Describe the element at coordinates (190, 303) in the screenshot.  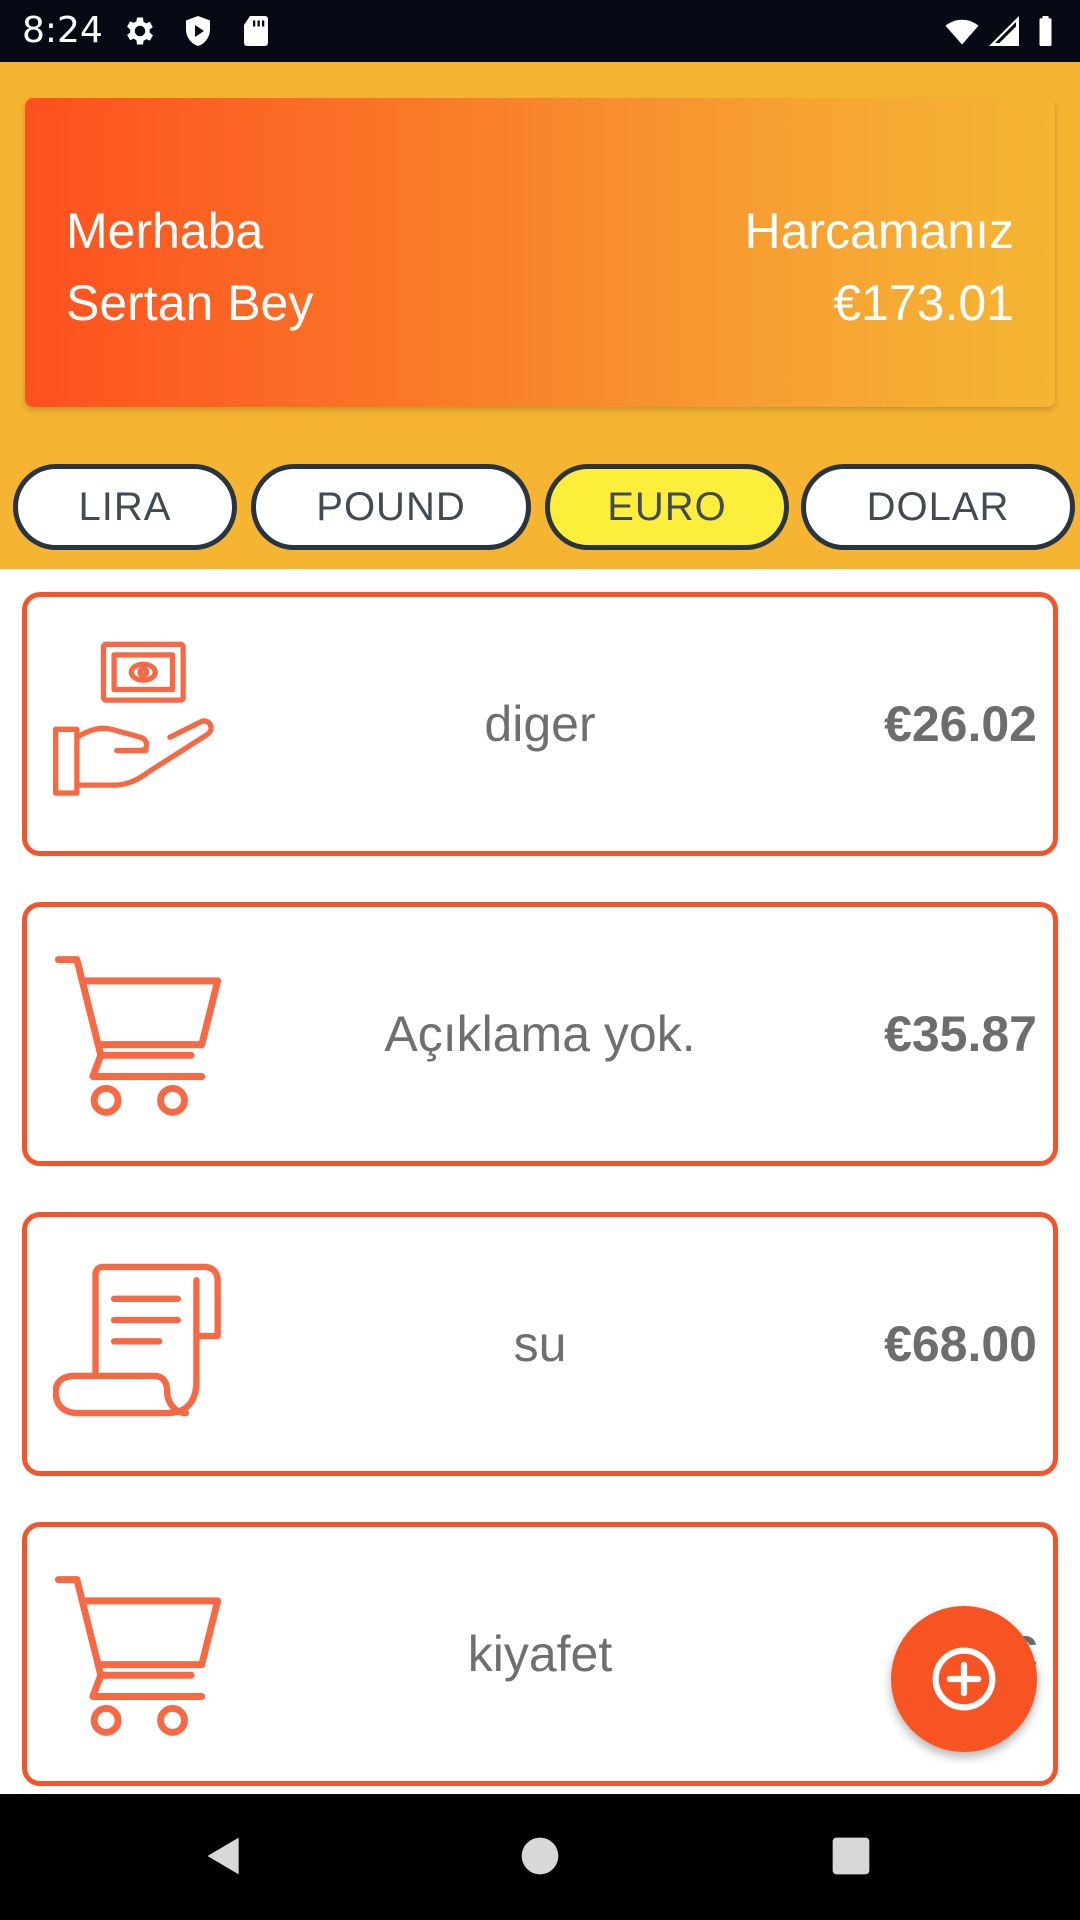
I see `greeting-name: Sertan Bey` at that location.